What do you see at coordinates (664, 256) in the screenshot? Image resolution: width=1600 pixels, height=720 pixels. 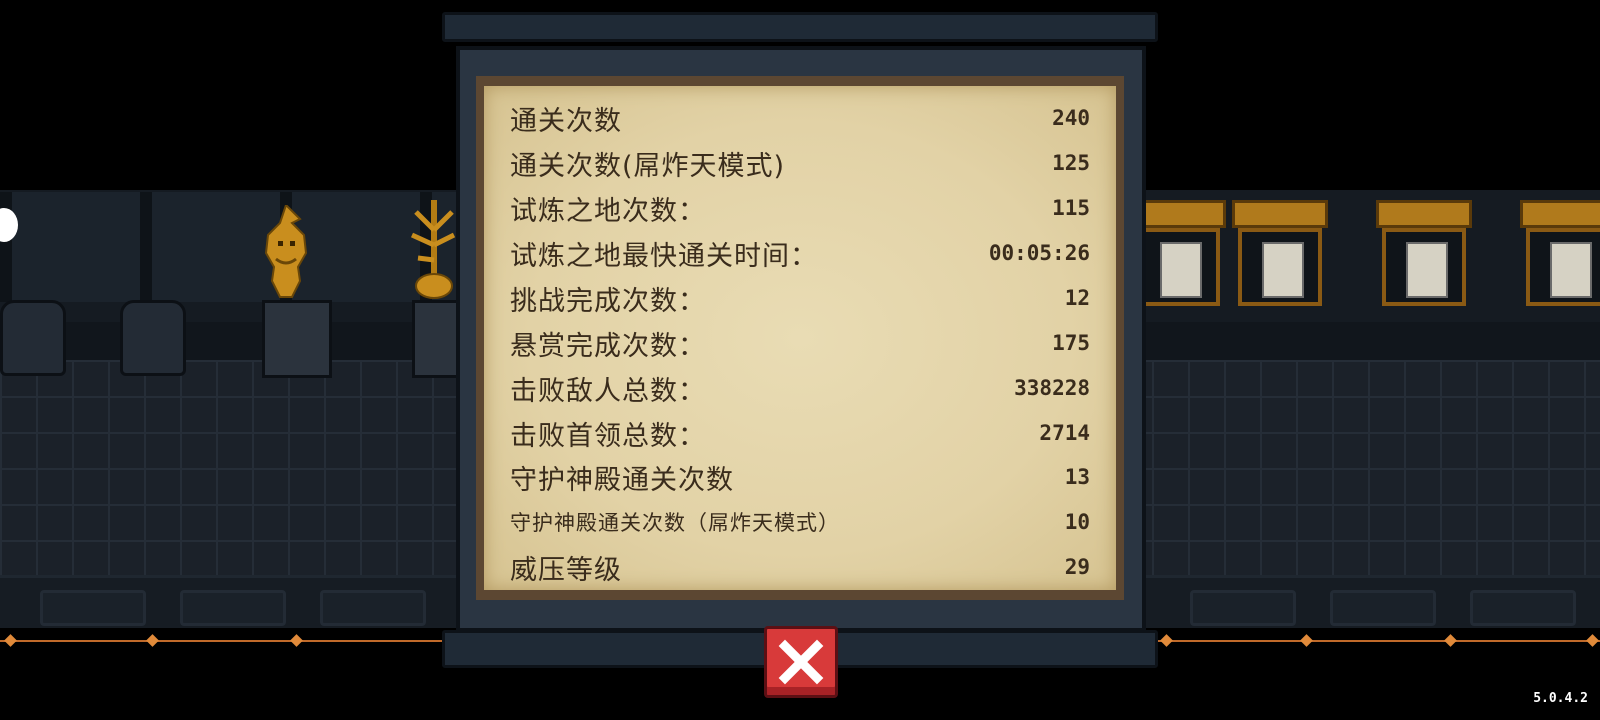 I see `stat-label: 试炼之地最快通关时间：` at bounding box center [664, 256].